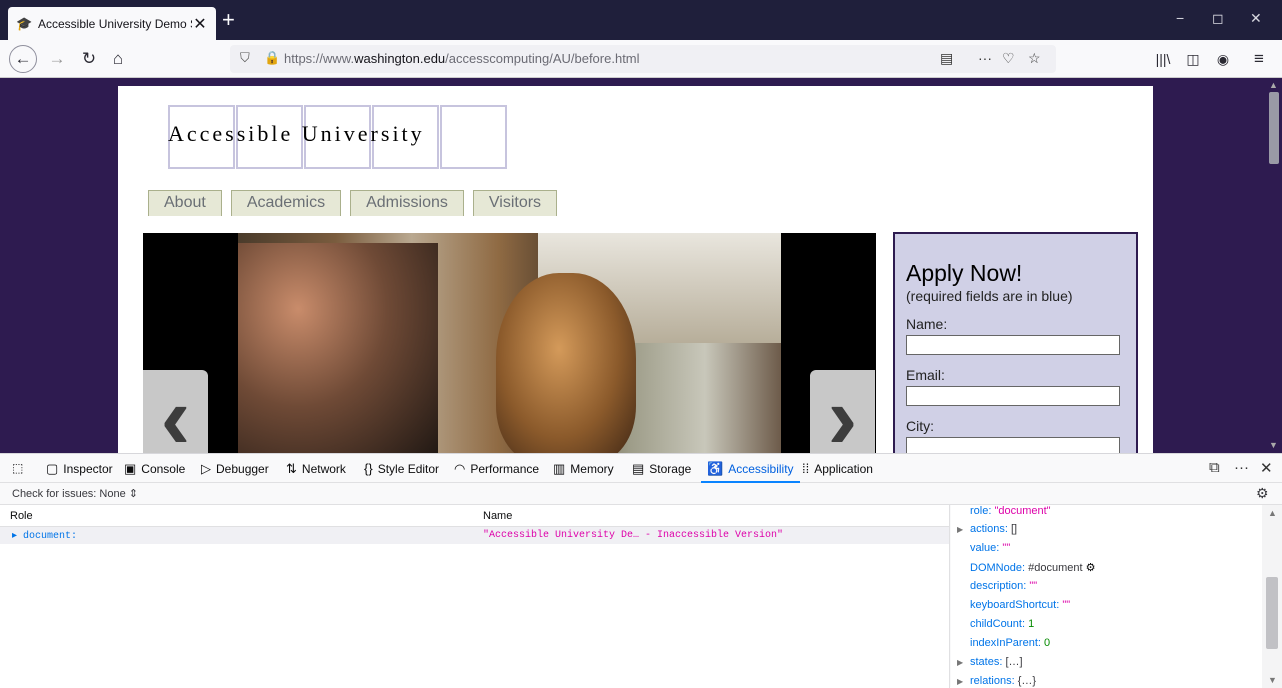  I want to click on nav-admissions: Admissions, so click(407, 203).